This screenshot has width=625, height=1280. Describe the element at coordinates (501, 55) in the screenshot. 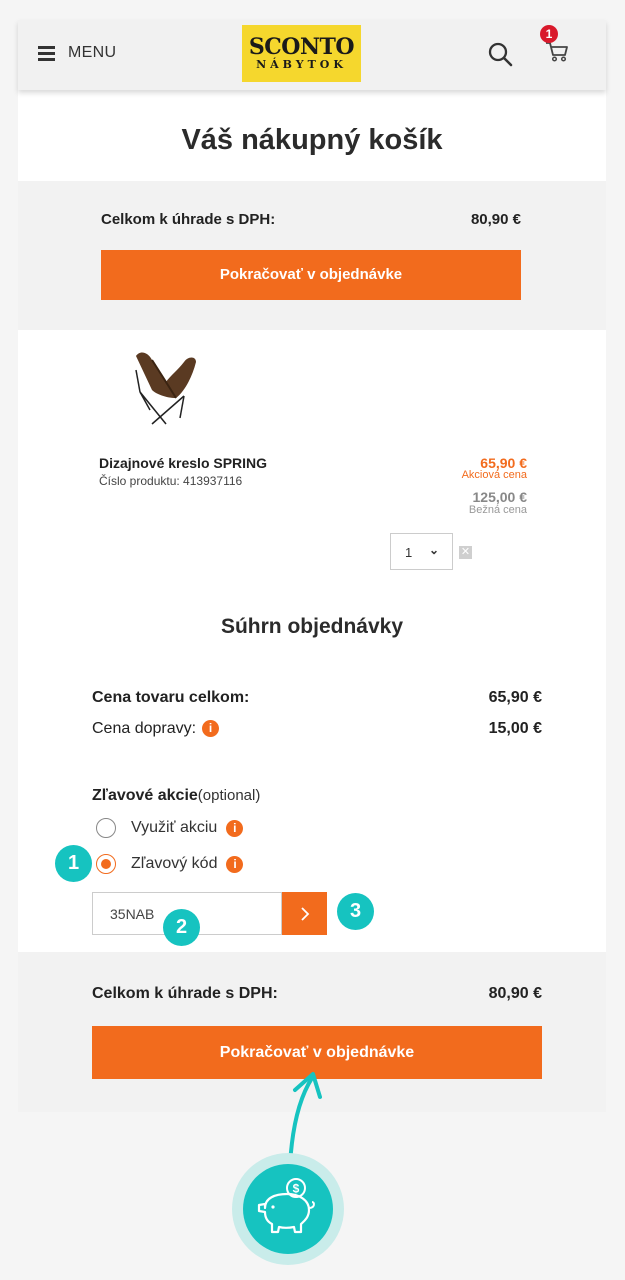

I see `search-icon` at that location.